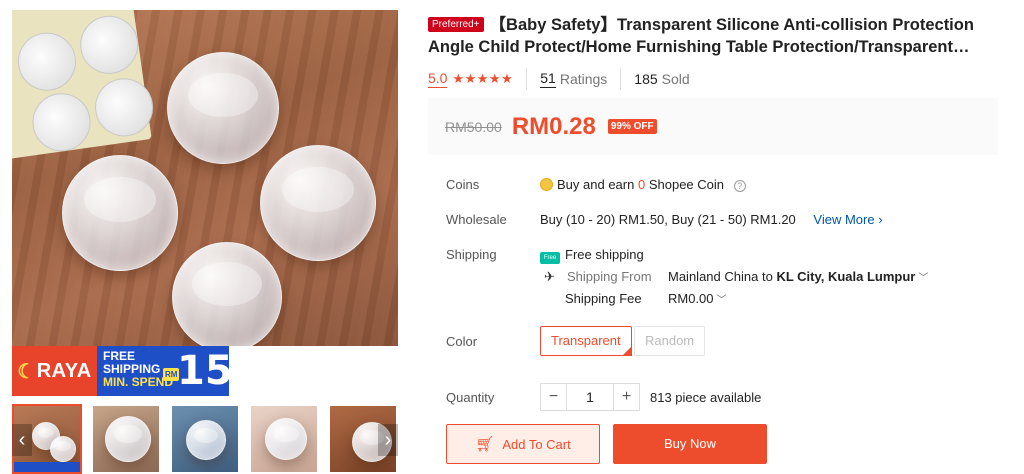  I want to click on price-box: RM50.00 RM0.28 99% OFF, so click(713, 126).